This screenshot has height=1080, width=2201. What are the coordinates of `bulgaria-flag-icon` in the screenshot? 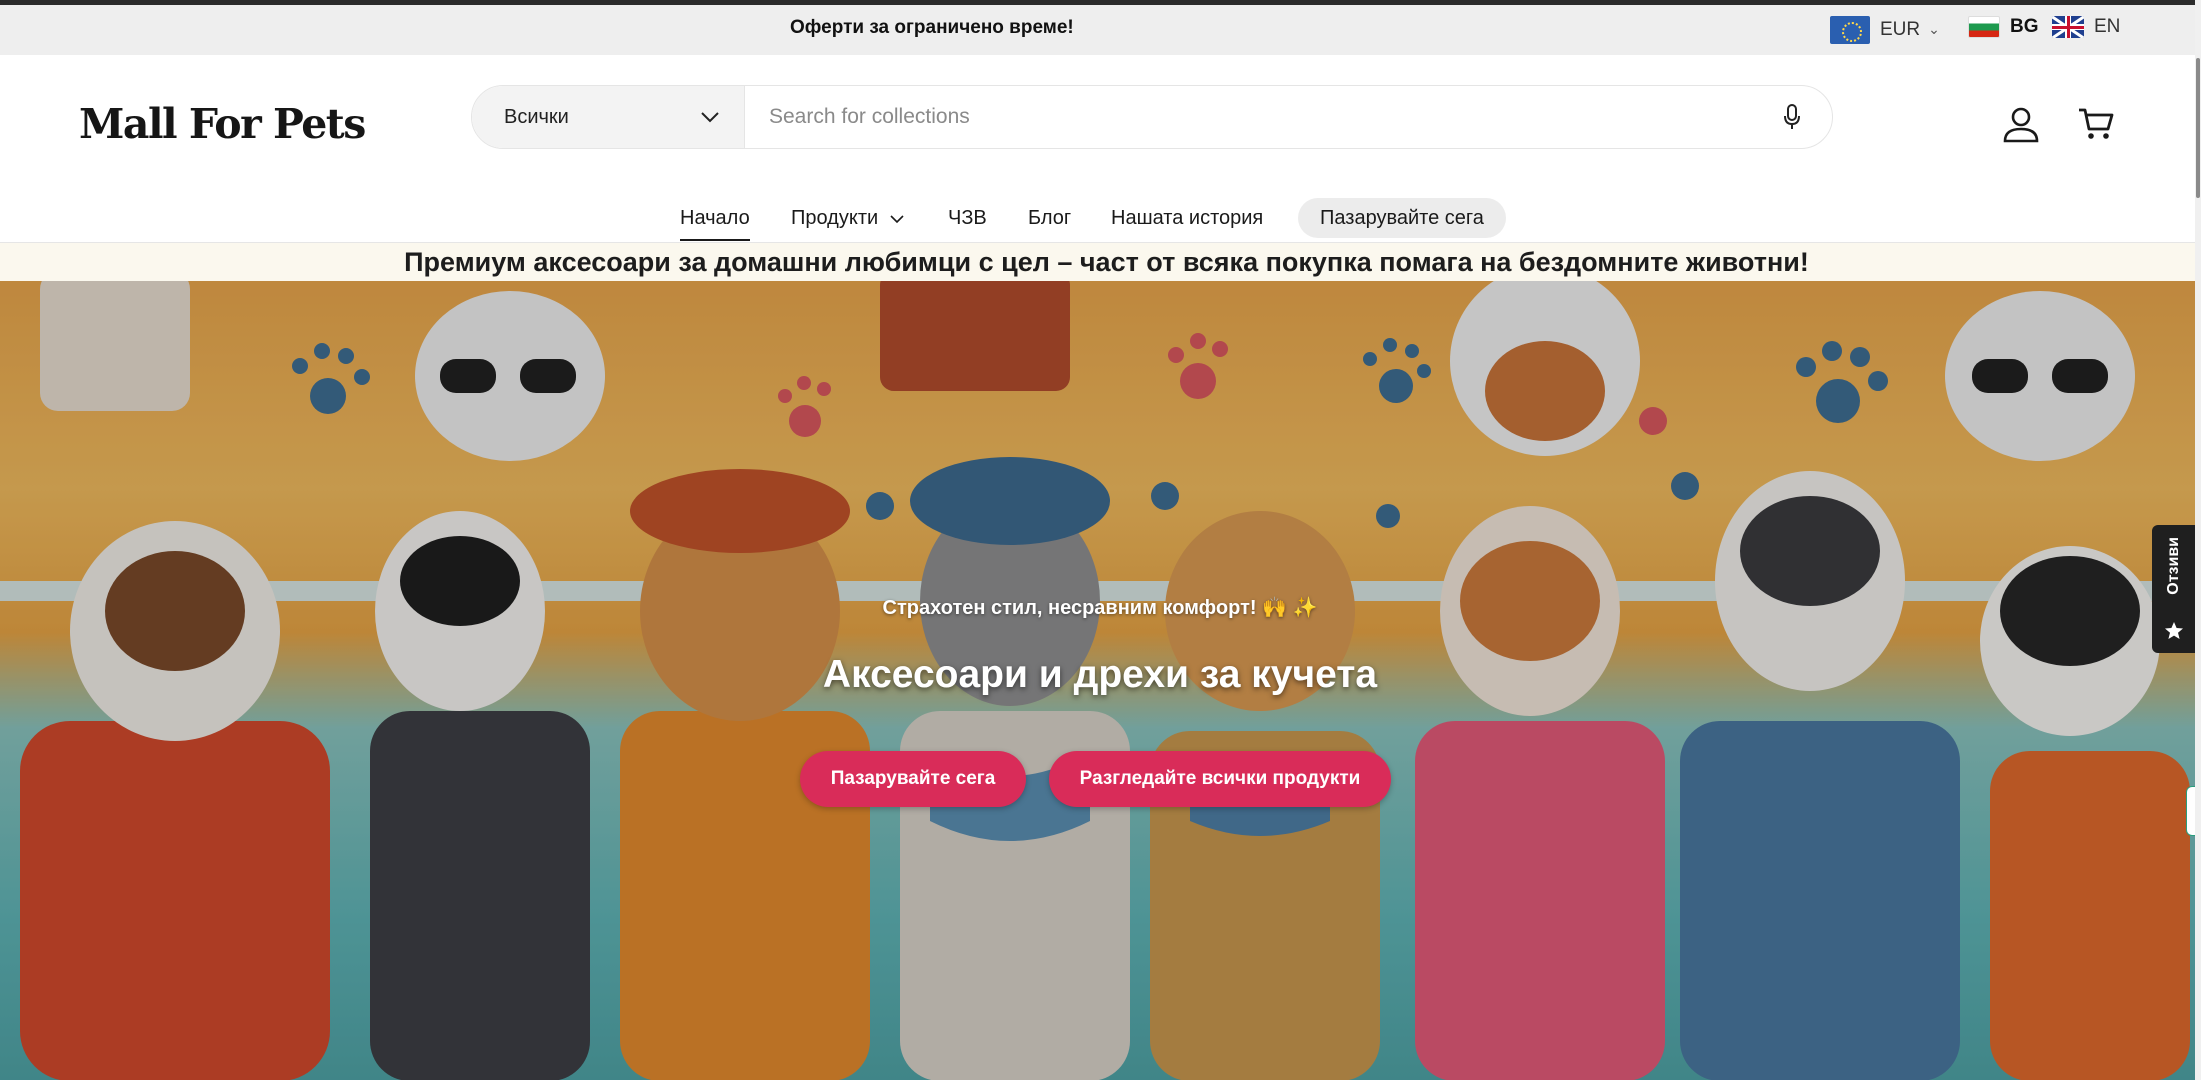 It's located at (1984, 27).